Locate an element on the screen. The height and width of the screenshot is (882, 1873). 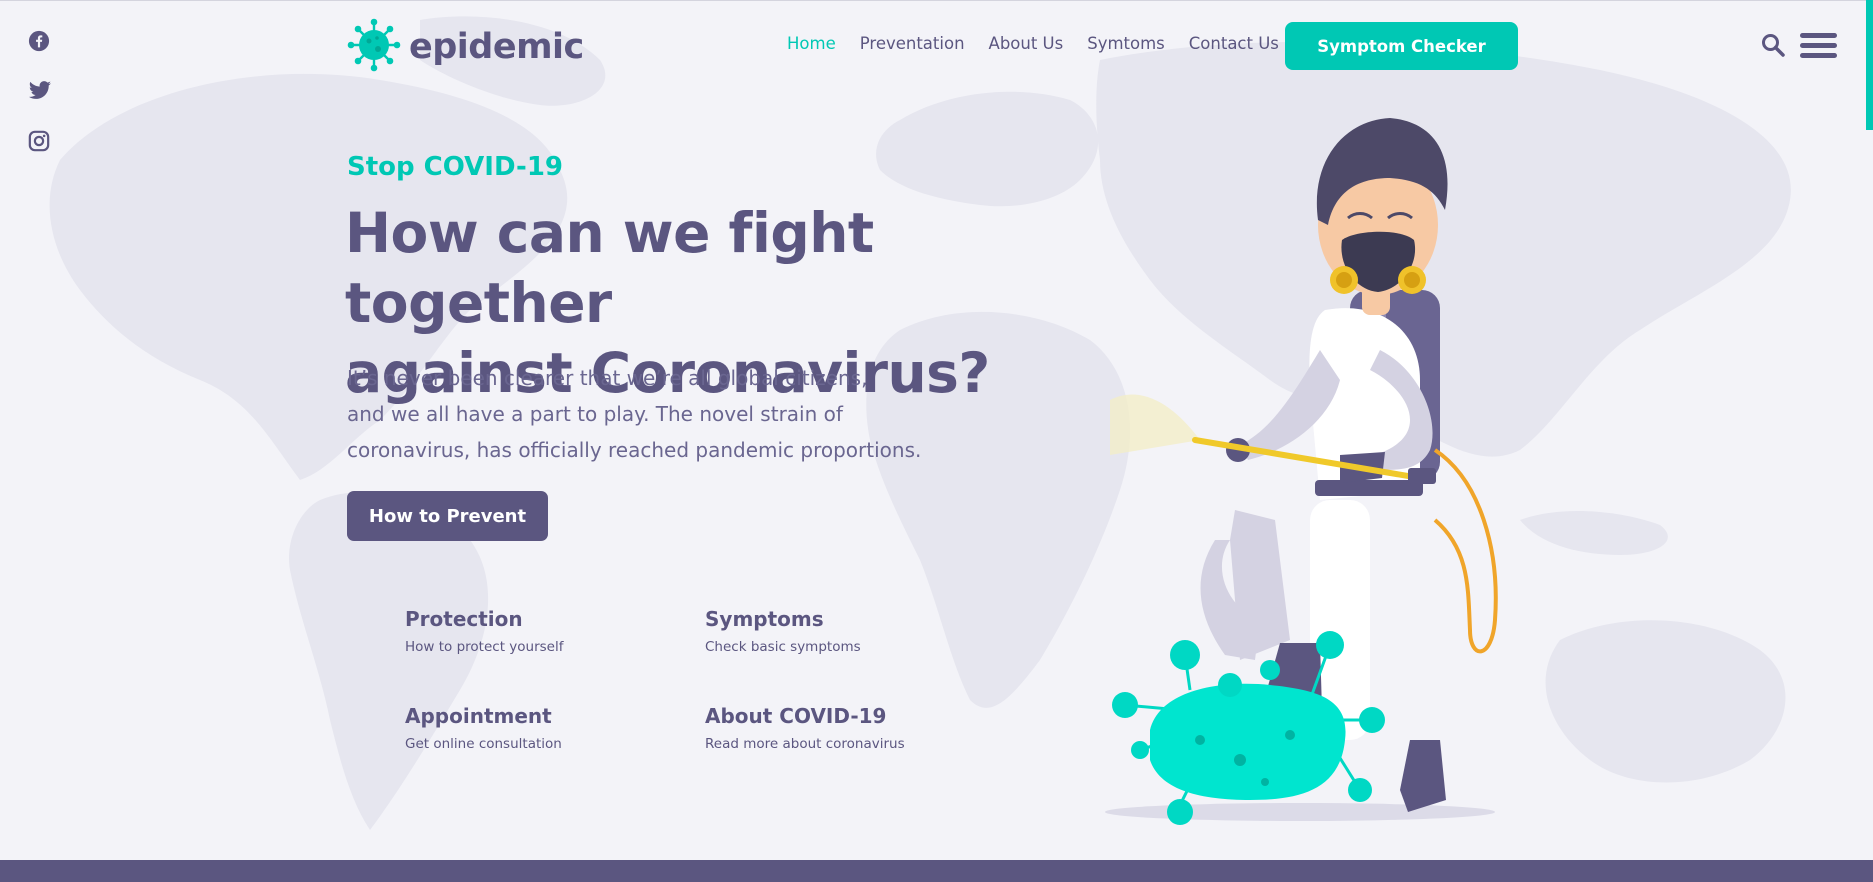
search-icon is located at coordinates (1773, 47).